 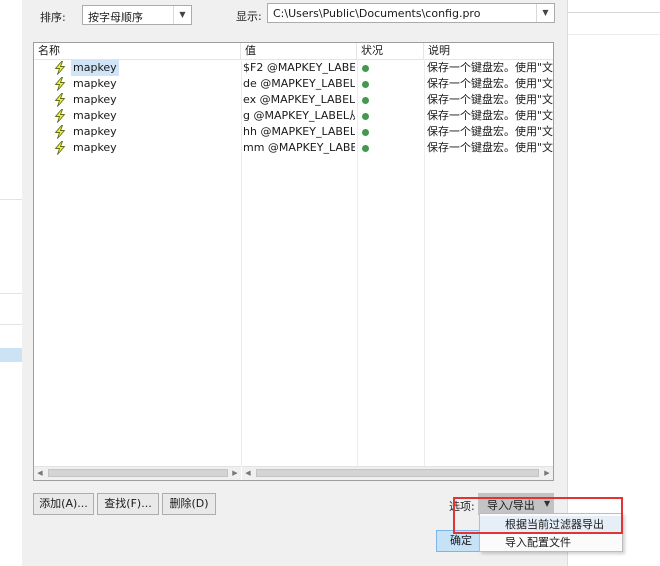 I want to click on row-value: hh @MAPKEY_LABEL, so click(x=299, y=131).